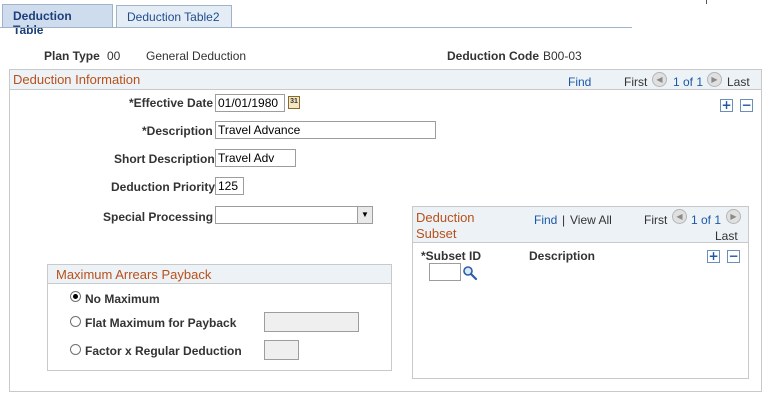 This screenshot has width=771, height=396. I want to click on no-maximum-radio, so click(75, 296).